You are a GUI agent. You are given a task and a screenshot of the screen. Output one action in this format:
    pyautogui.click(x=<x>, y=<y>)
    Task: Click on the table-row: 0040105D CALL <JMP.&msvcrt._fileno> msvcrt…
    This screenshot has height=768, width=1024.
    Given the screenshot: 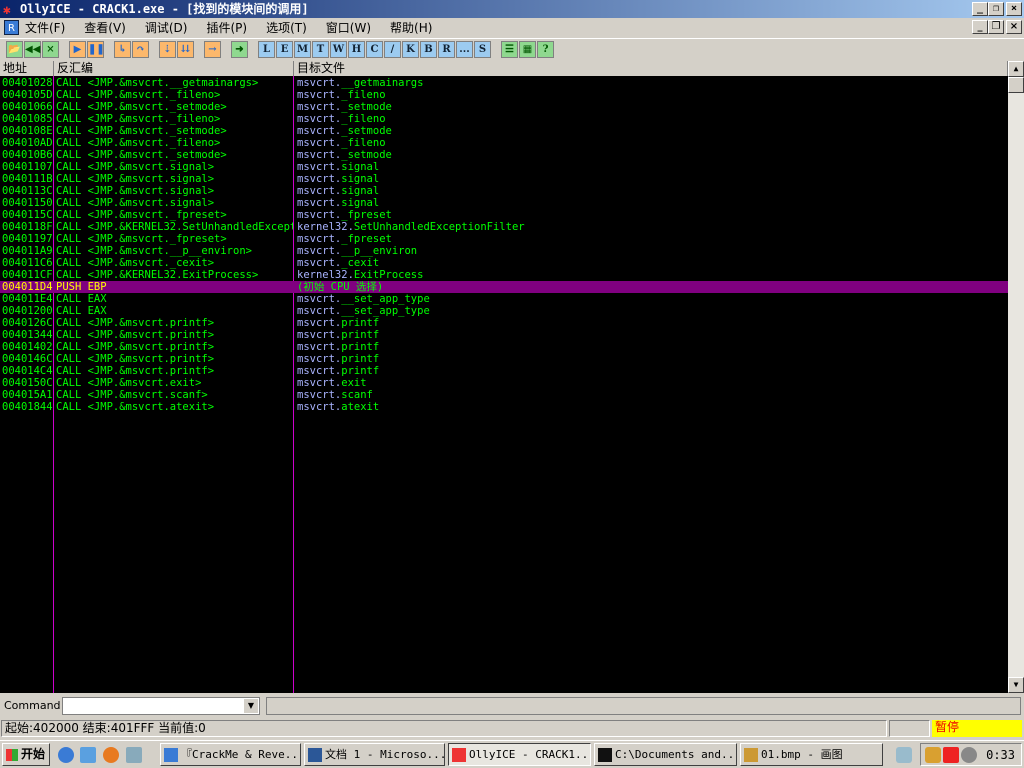 What is the action you would take?
    pyautogui.click(x=504, y=95)
    